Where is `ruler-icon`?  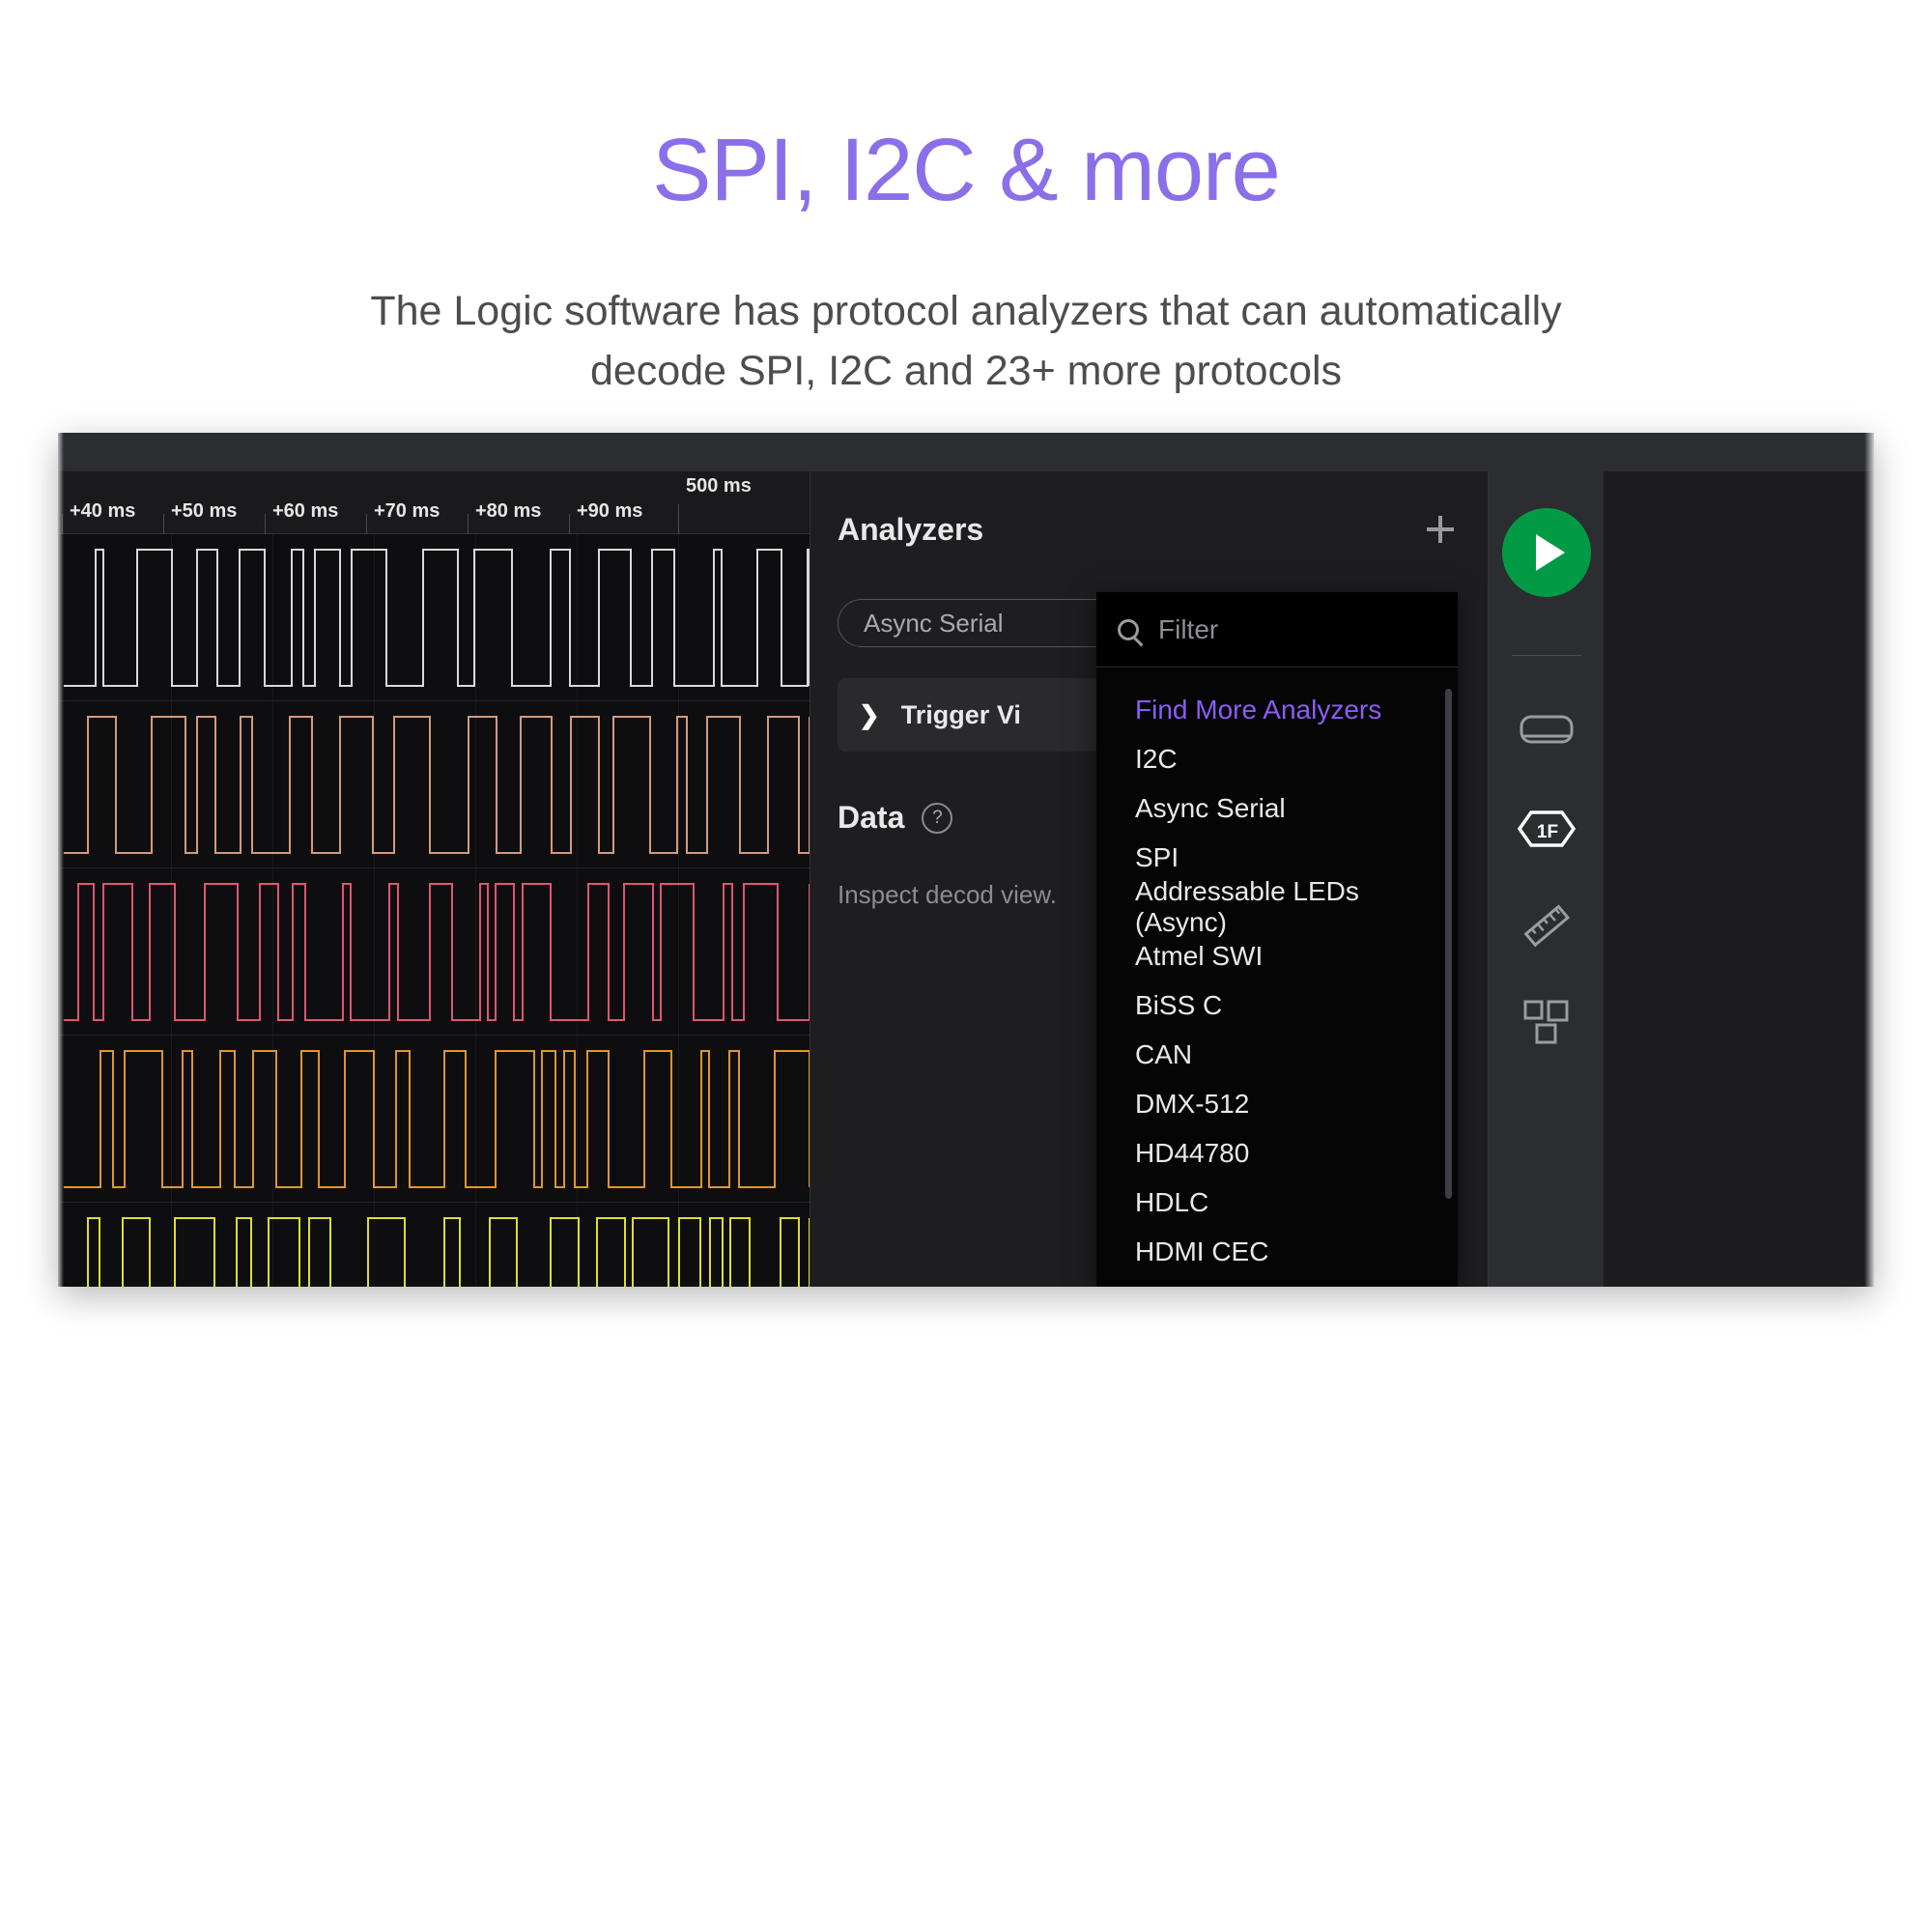
ruler-icon is located at coordinates (1546, 925).